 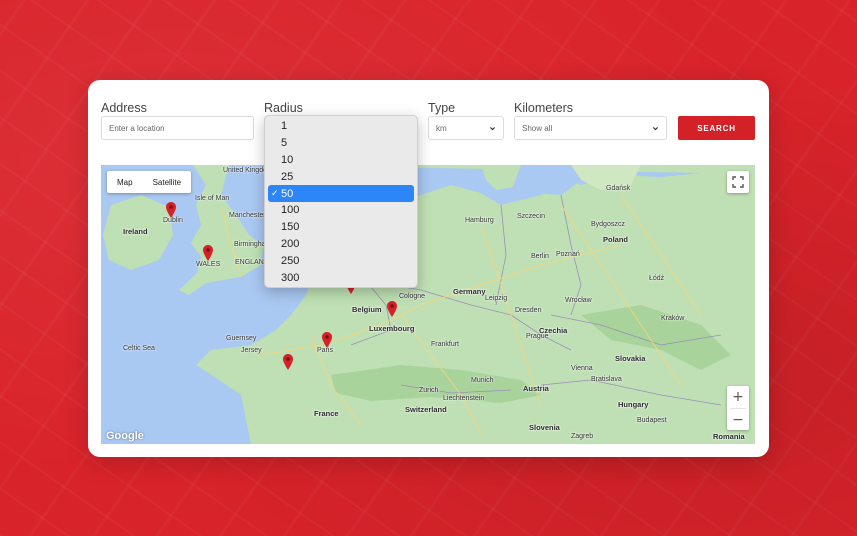 I want to click on map-label: Ireland, so click(x=135, y=231).